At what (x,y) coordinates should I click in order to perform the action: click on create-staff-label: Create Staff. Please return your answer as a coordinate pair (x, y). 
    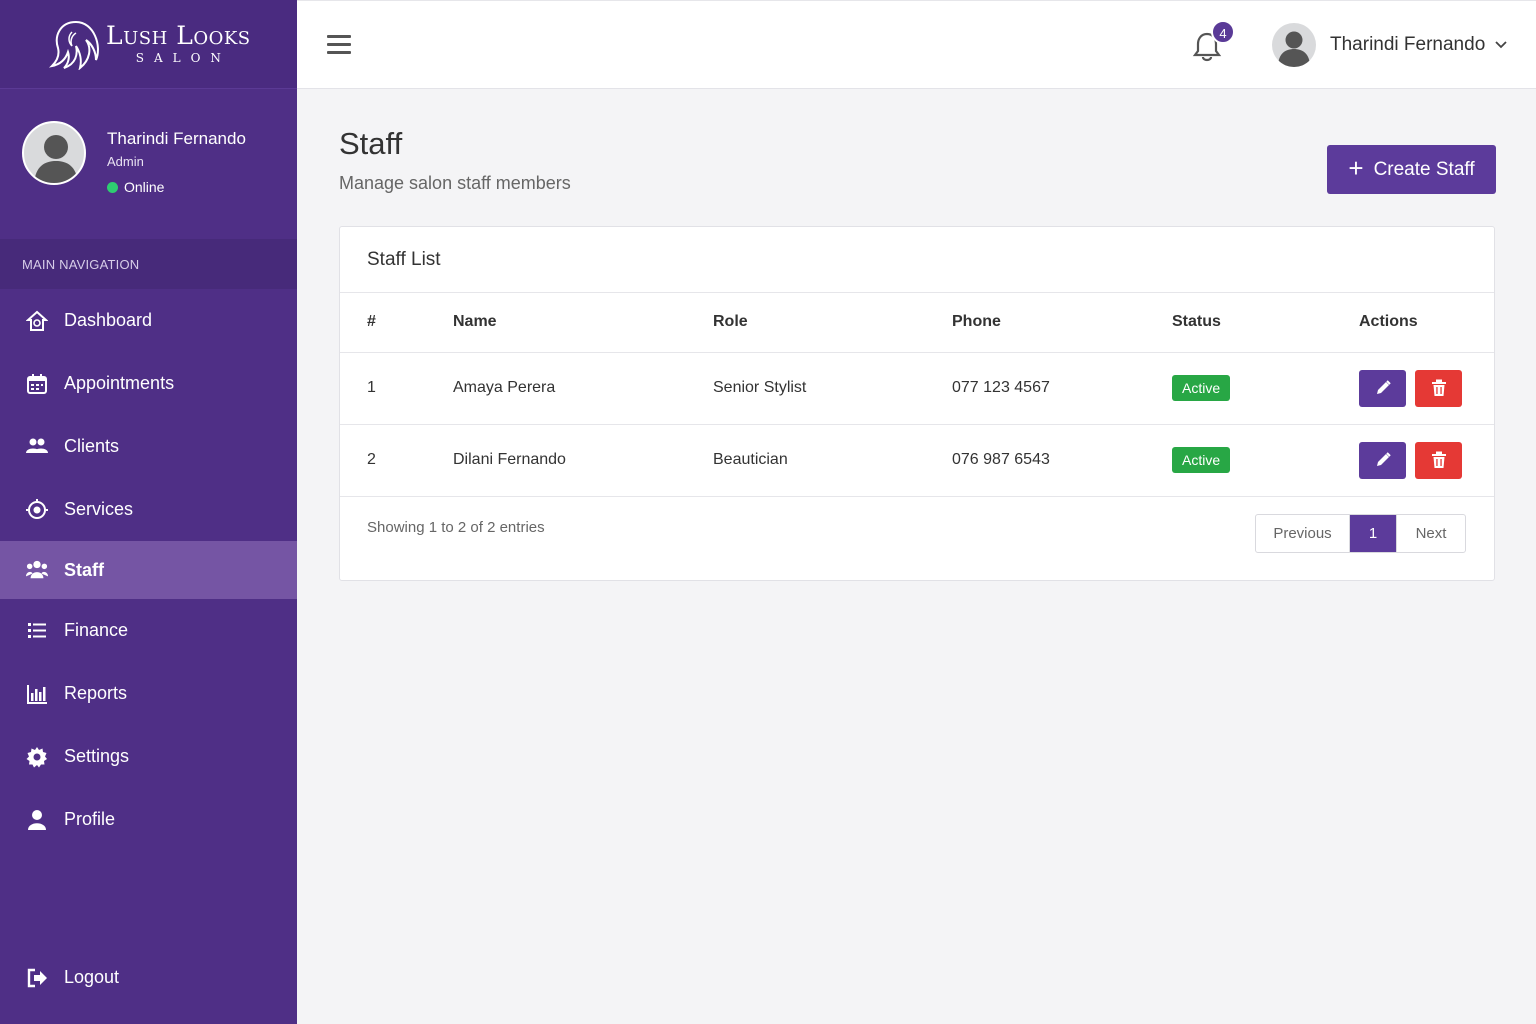
    Looking at the image, I should click on (1424, 169).